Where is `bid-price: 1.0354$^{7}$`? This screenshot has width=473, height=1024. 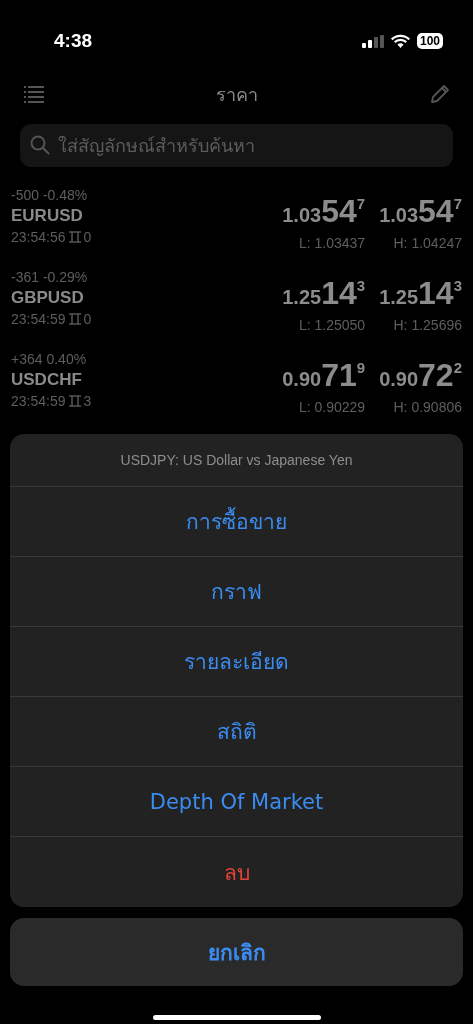
bid-price: 1.0354$^{7}$ is located at coordinates (324, 213).